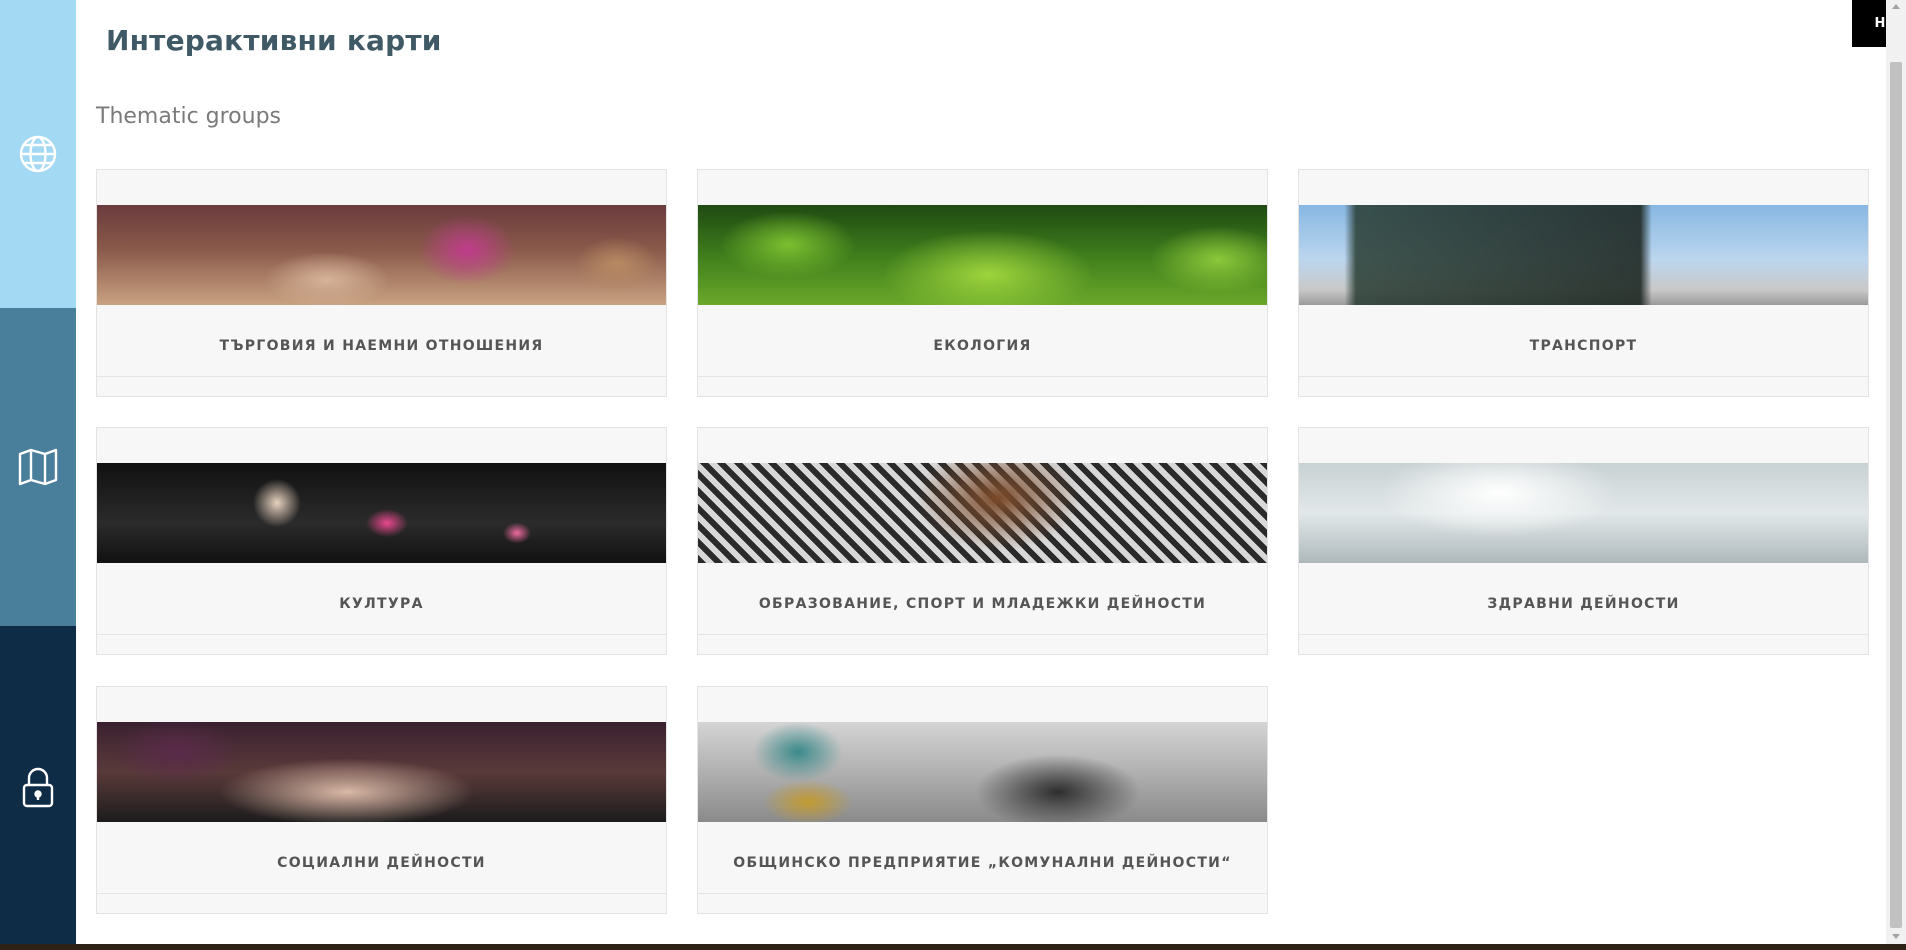 The height and width of the screenshot is (950, 1906). I want to click on group-label: ЗДРАВНИ ДЕЙНОСТИ, so click(1583, 604).